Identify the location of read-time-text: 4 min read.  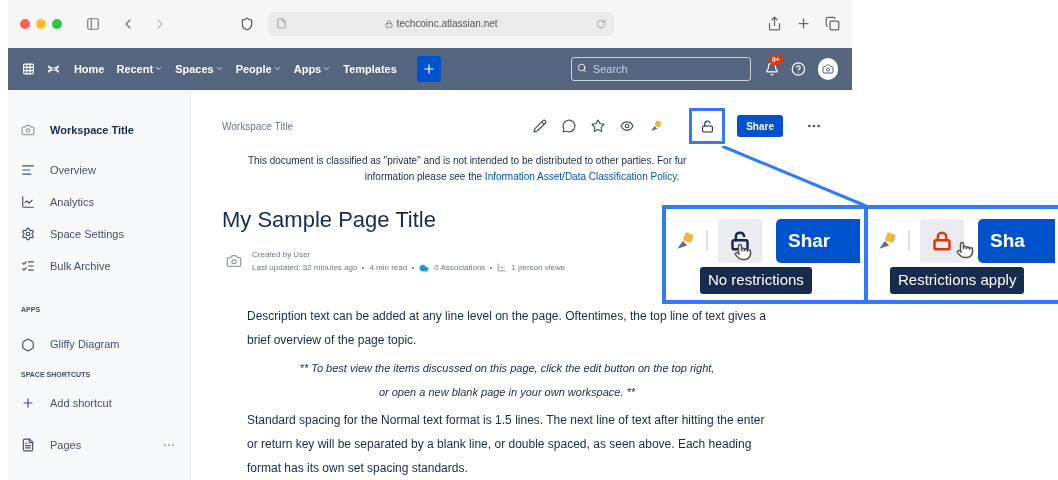
(388, 268).